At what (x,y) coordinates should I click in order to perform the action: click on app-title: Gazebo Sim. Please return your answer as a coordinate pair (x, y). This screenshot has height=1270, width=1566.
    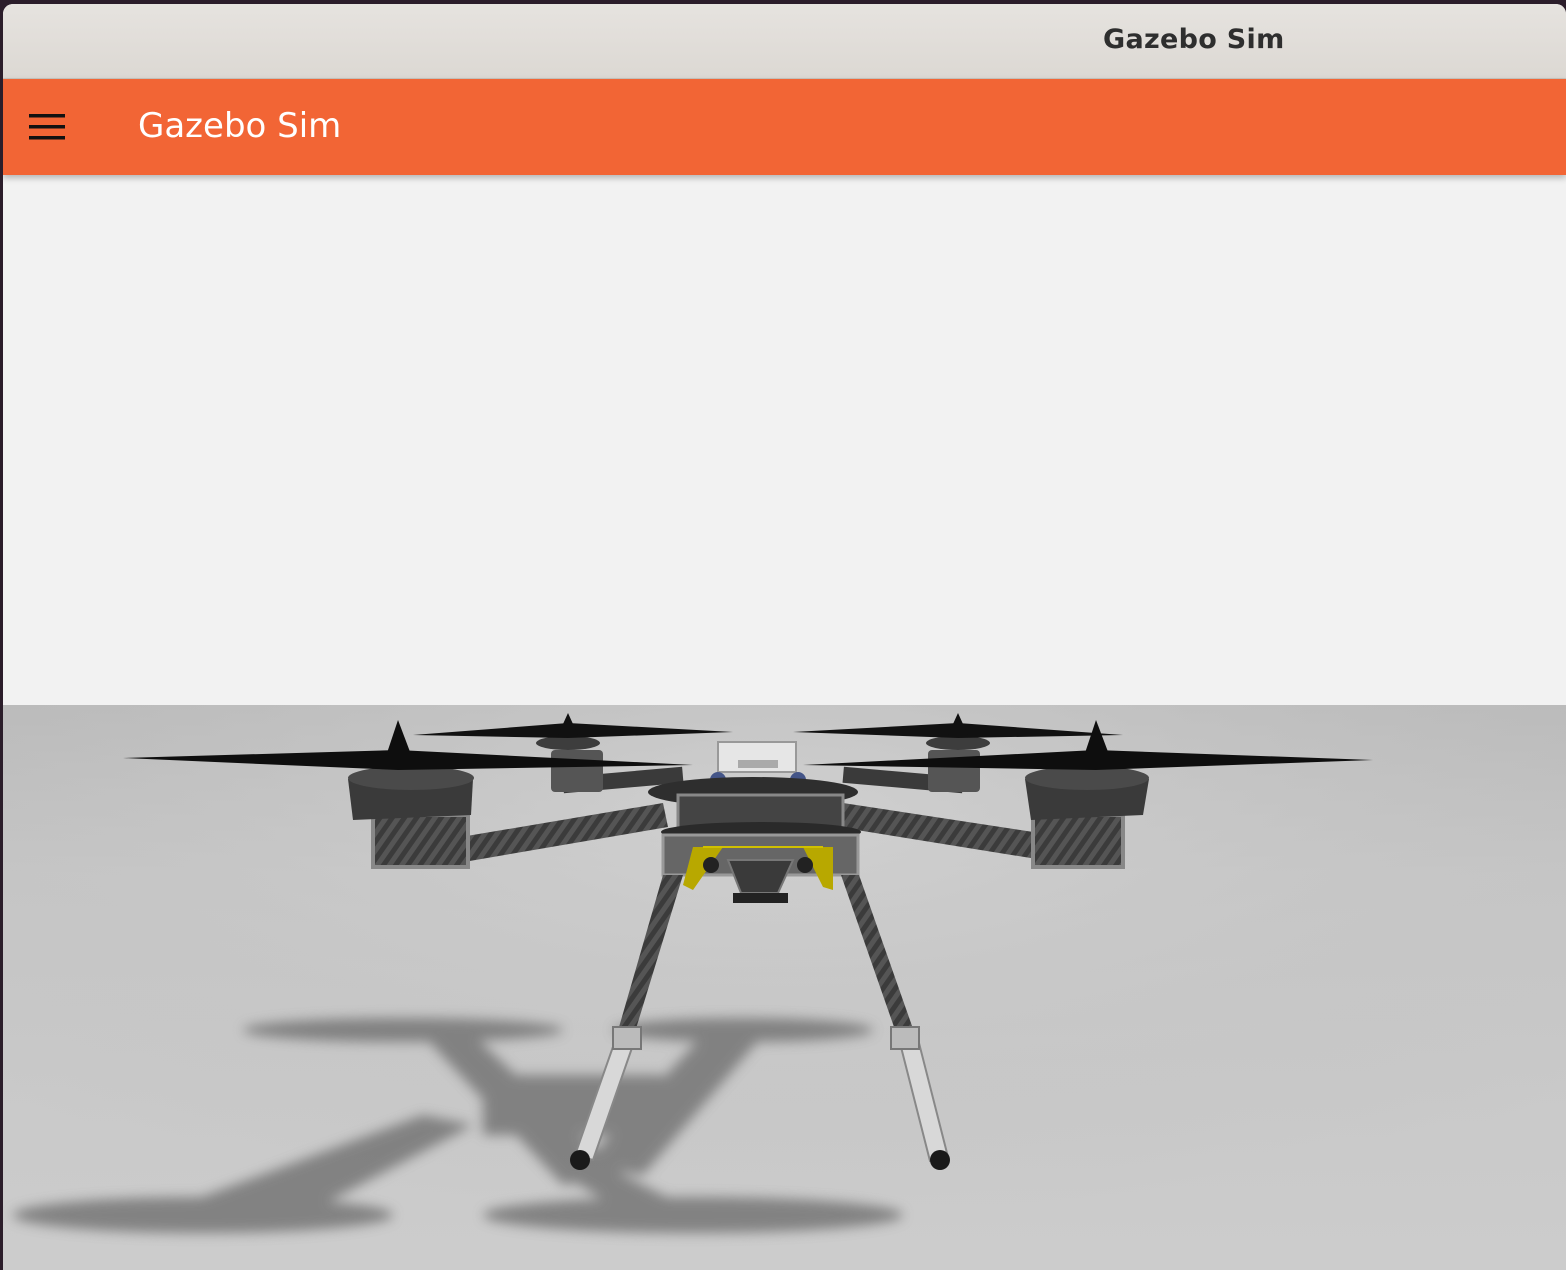
    Looking at the image, I should click on (240, 126).